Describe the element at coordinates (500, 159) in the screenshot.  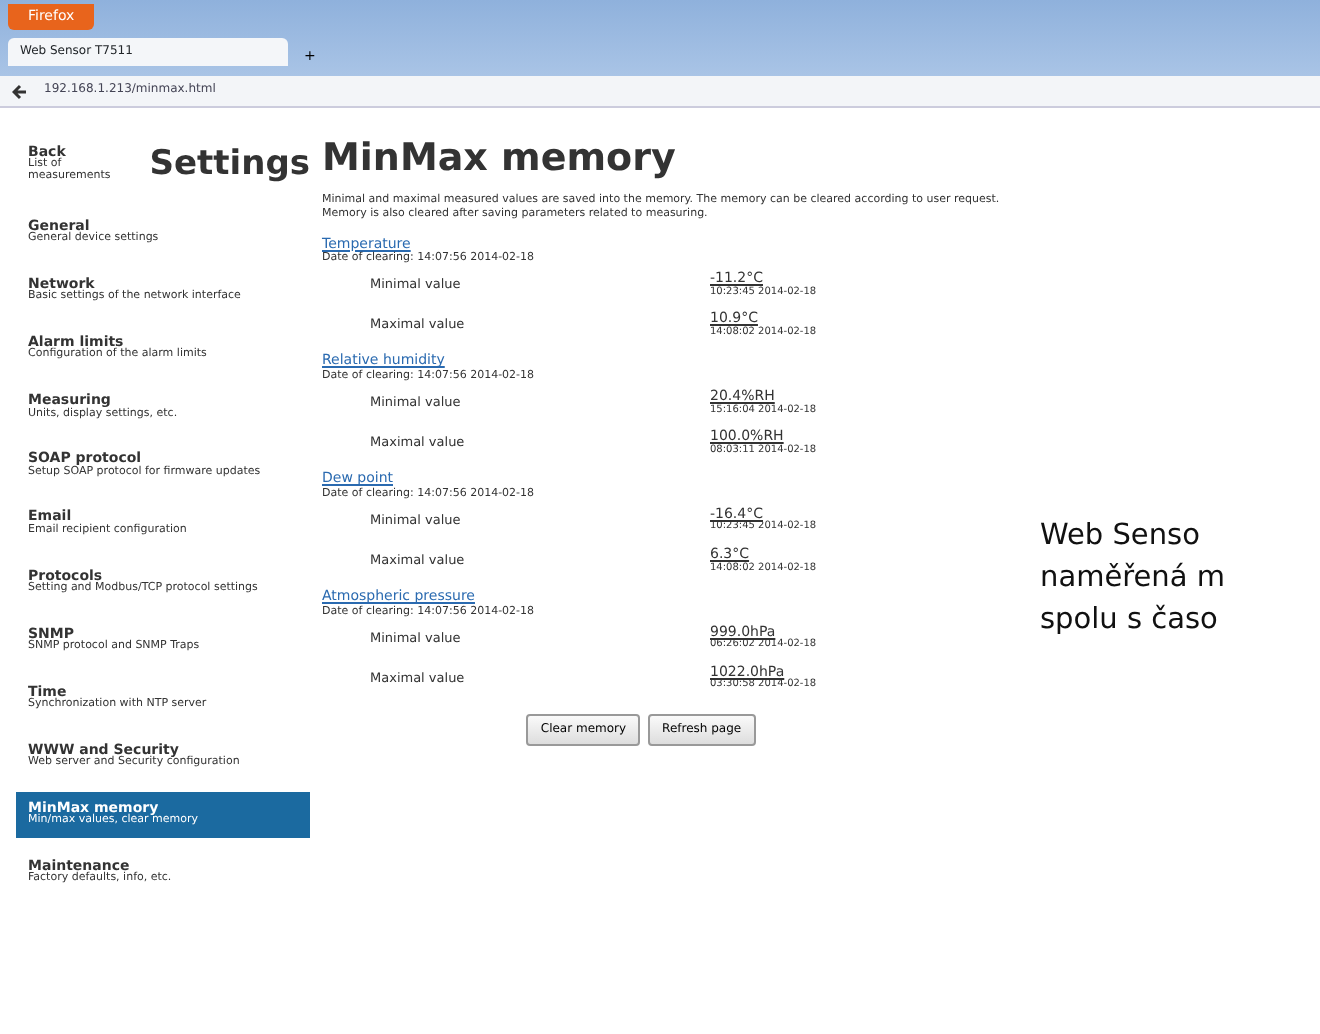
I see `page-title: MinMax memory` at that location.